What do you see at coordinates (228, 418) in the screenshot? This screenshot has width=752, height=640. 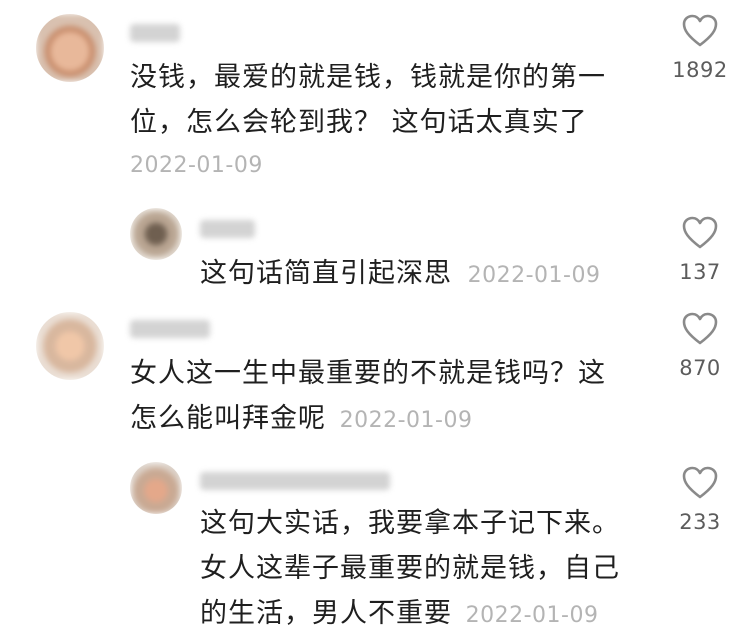 I see `comment-text-content: 怎么能叫拜金呢` at bounding box center [228, 418].